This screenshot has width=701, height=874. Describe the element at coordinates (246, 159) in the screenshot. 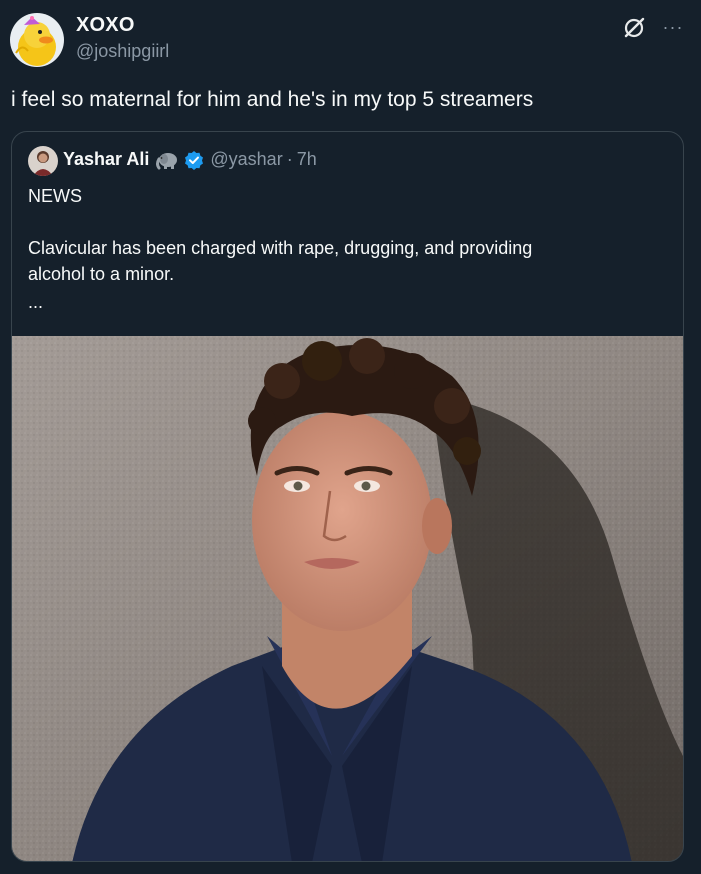

I see `quote-author-handle: @yashar` at that location.